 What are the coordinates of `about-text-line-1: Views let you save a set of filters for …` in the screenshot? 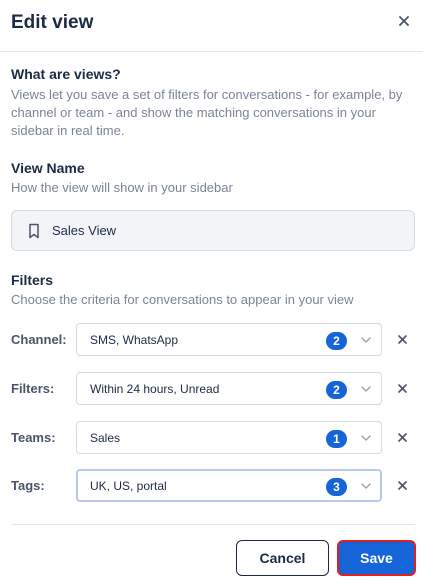 It's located at (207, 94).